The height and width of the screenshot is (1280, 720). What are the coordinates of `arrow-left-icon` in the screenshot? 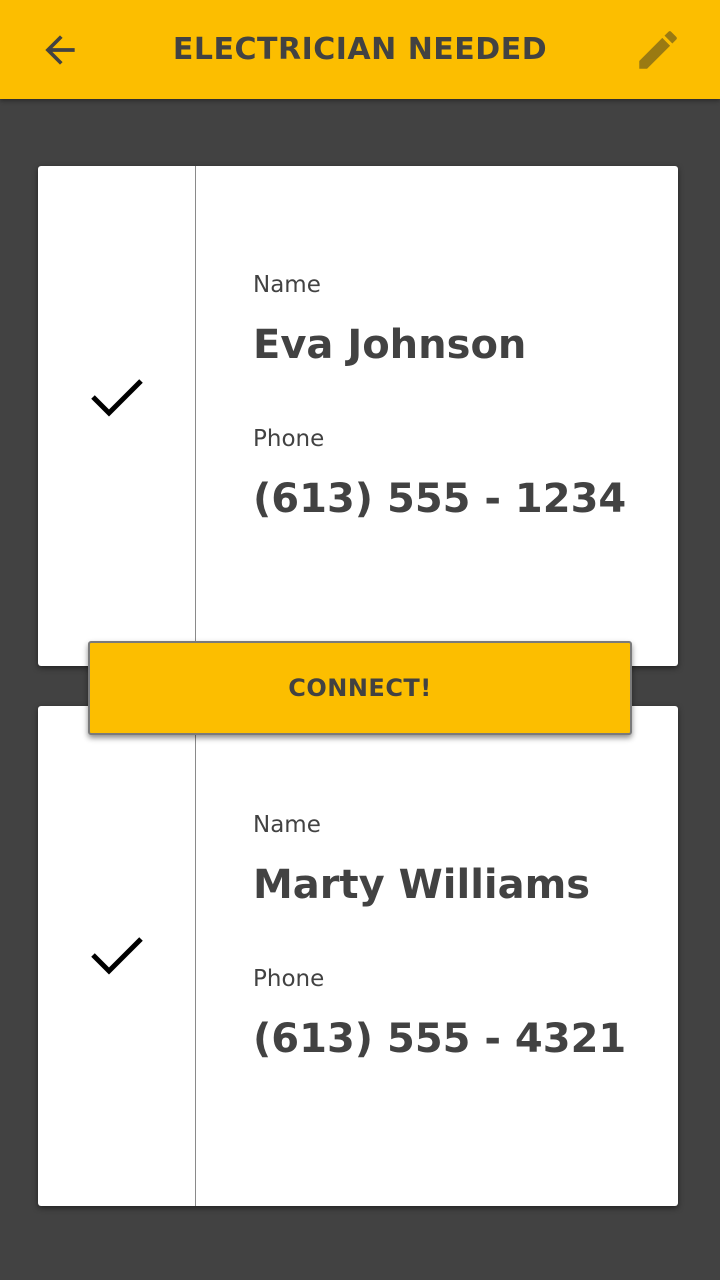 It's located at (60, 50).